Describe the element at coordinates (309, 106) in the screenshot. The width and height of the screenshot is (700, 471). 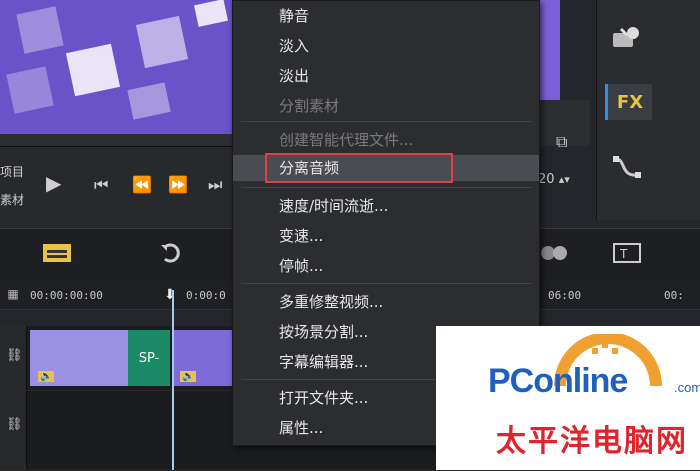
I see `menu-item-split-clip: 分割素材` at that location.